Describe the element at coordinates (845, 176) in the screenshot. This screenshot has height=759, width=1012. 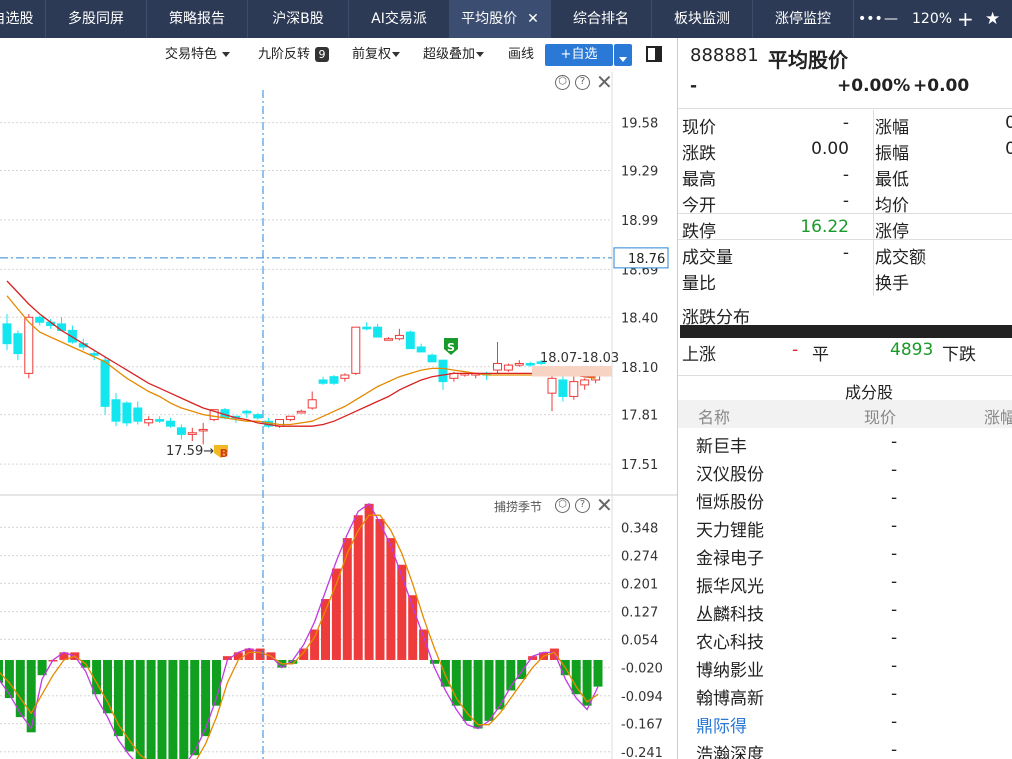
I see `quote-row: 最高 - 最低` at that location.